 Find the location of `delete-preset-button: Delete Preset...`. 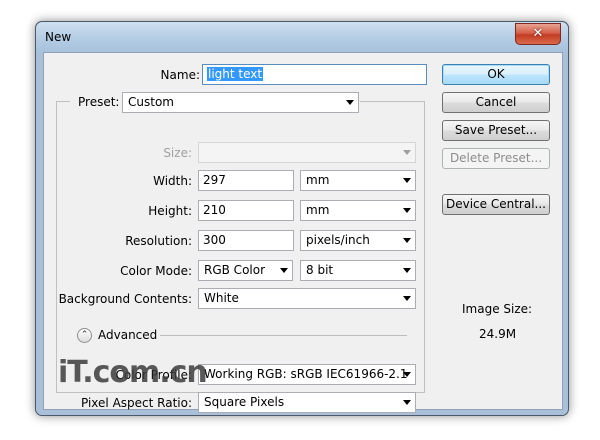

delete-preset-button: Delete Preset... is located at coordinates (496, 158).